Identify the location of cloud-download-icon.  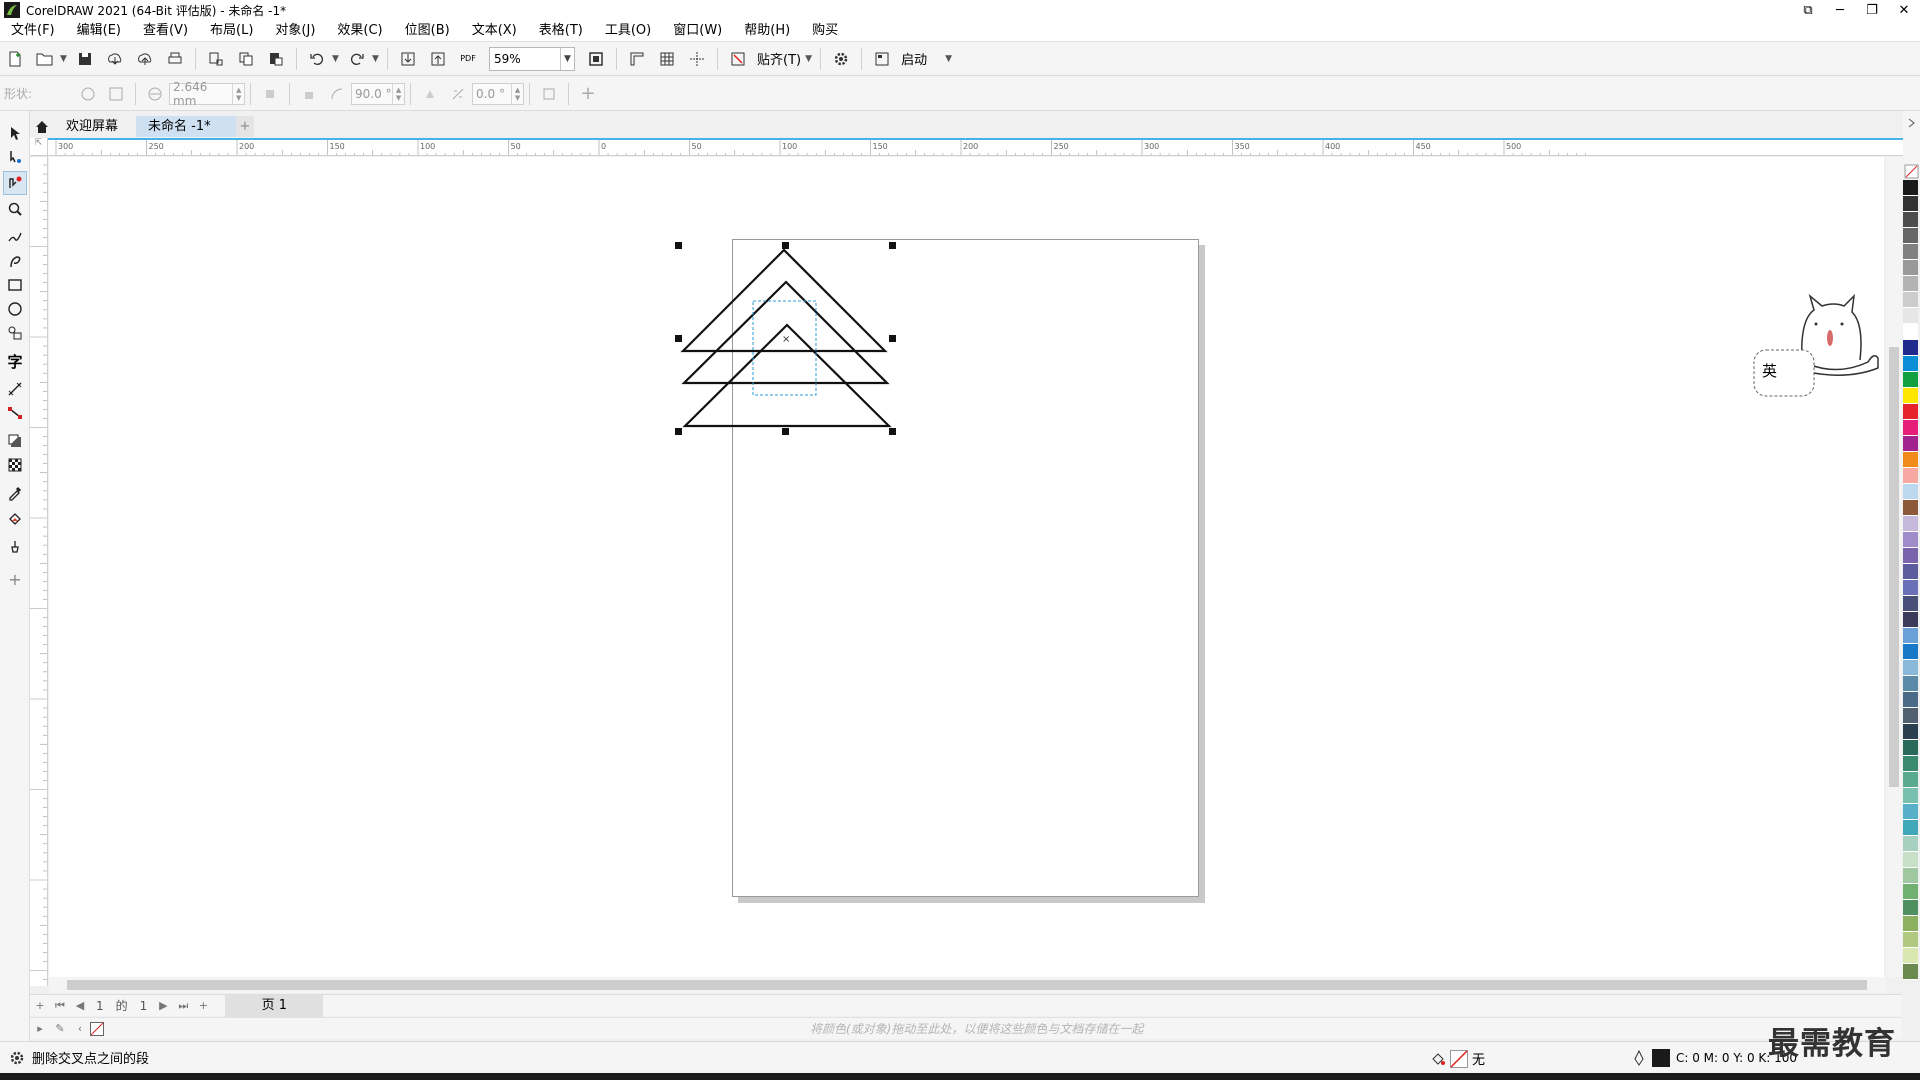
(115, 59).